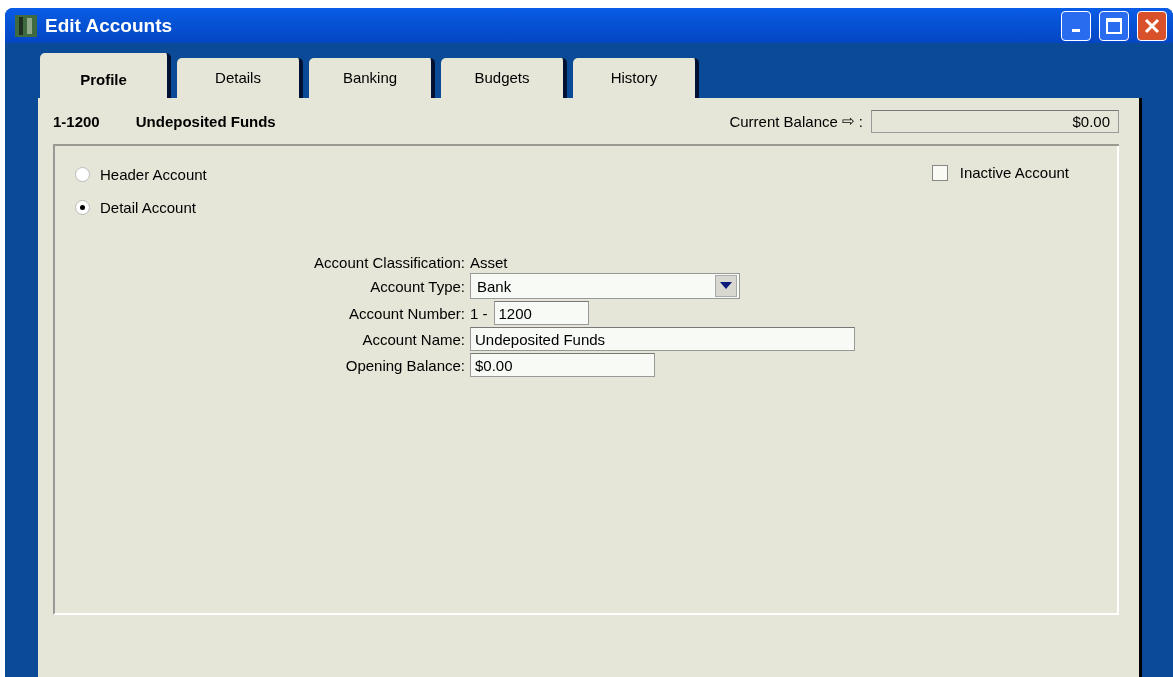  Describe the element at coordinates (504, 78) in the screenshot. I see `tab: Budgets` at that location.